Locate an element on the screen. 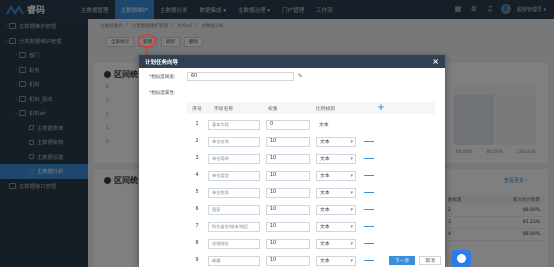 This screenshot has height=267, width=554. field-name-input: 单位名称 is located at coordinates (234, 141).